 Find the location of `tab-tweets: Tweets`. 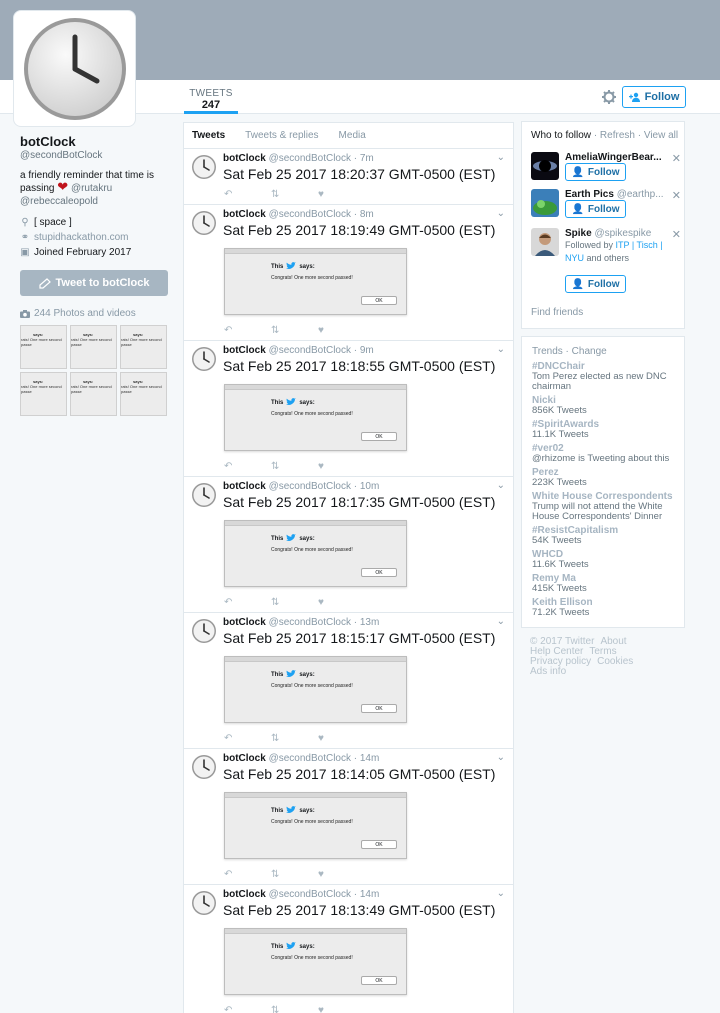

tab-tweets: Tweets is located at coordinates (208, 135).